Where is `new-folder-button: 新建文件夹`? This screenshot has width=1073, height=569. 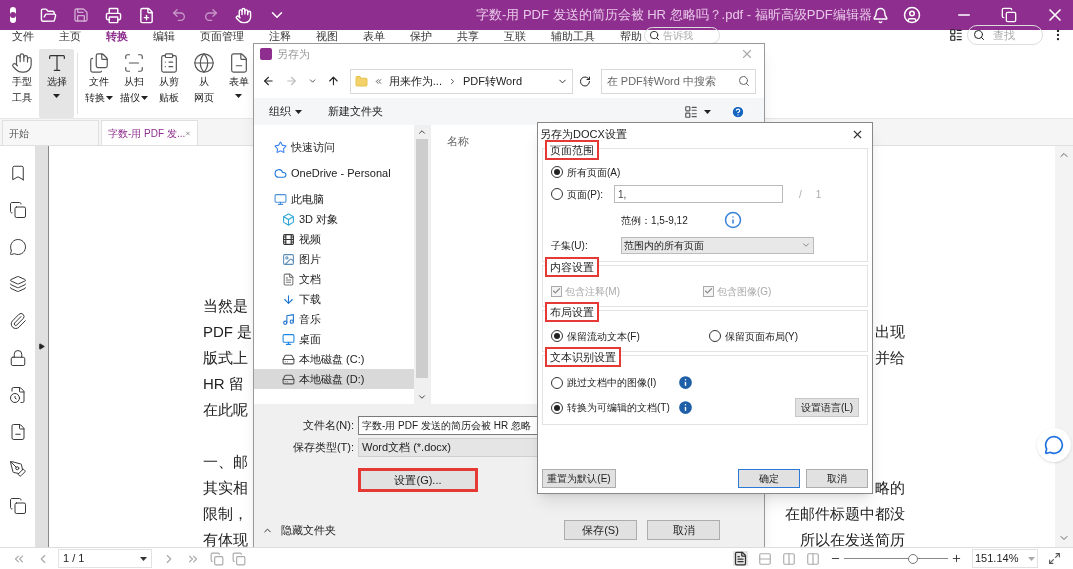 new-folder-button: 新建文件夹 is located at coordinates (355, 111).